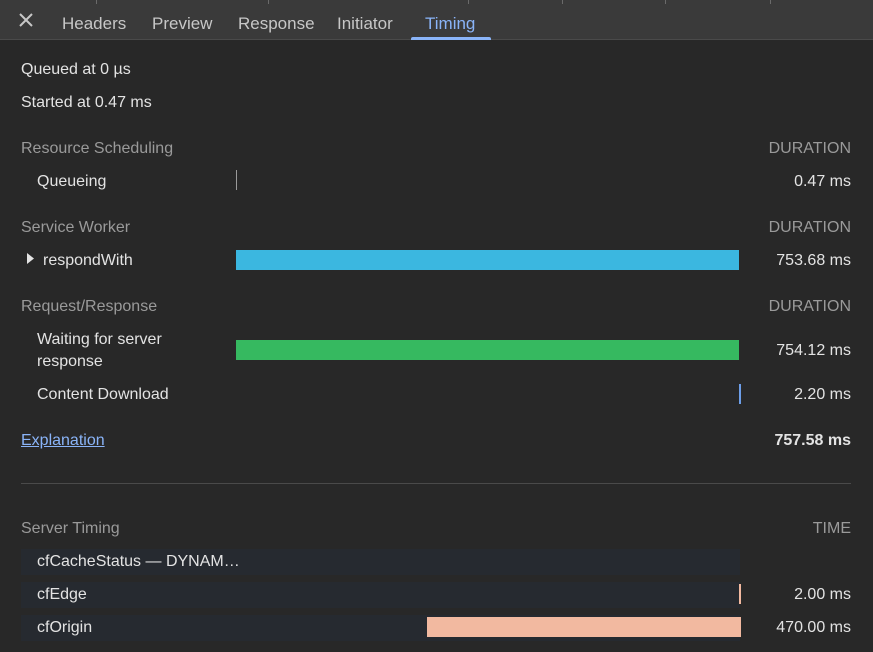 The width and height of the screenshot is (873, 652). I want to click on waiting-label-line2: response, so click(70, 361).